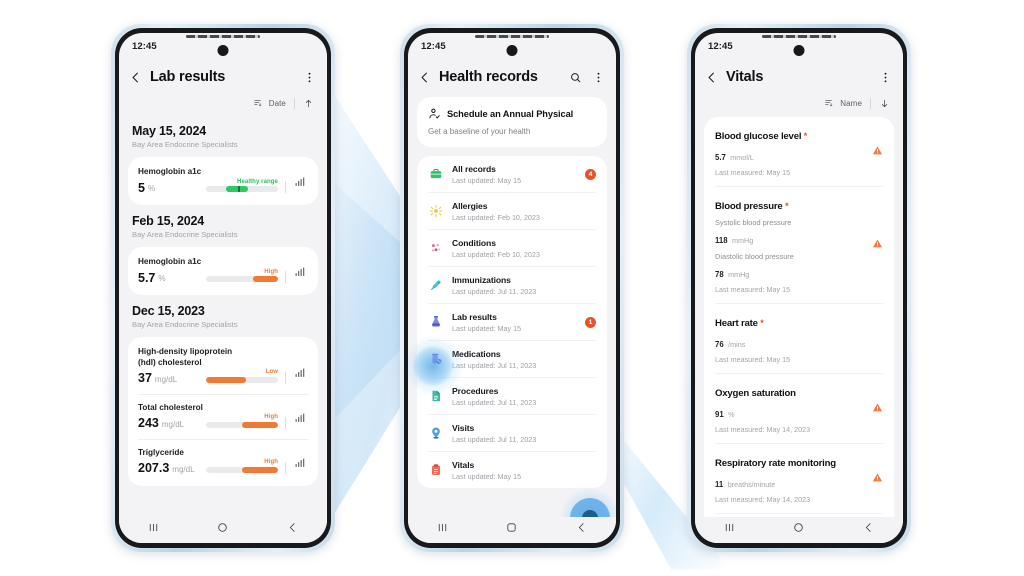 The height and width of the screenshot is (576, 1024). I want to click on record-category-label: Procedures, so click(475, 390).